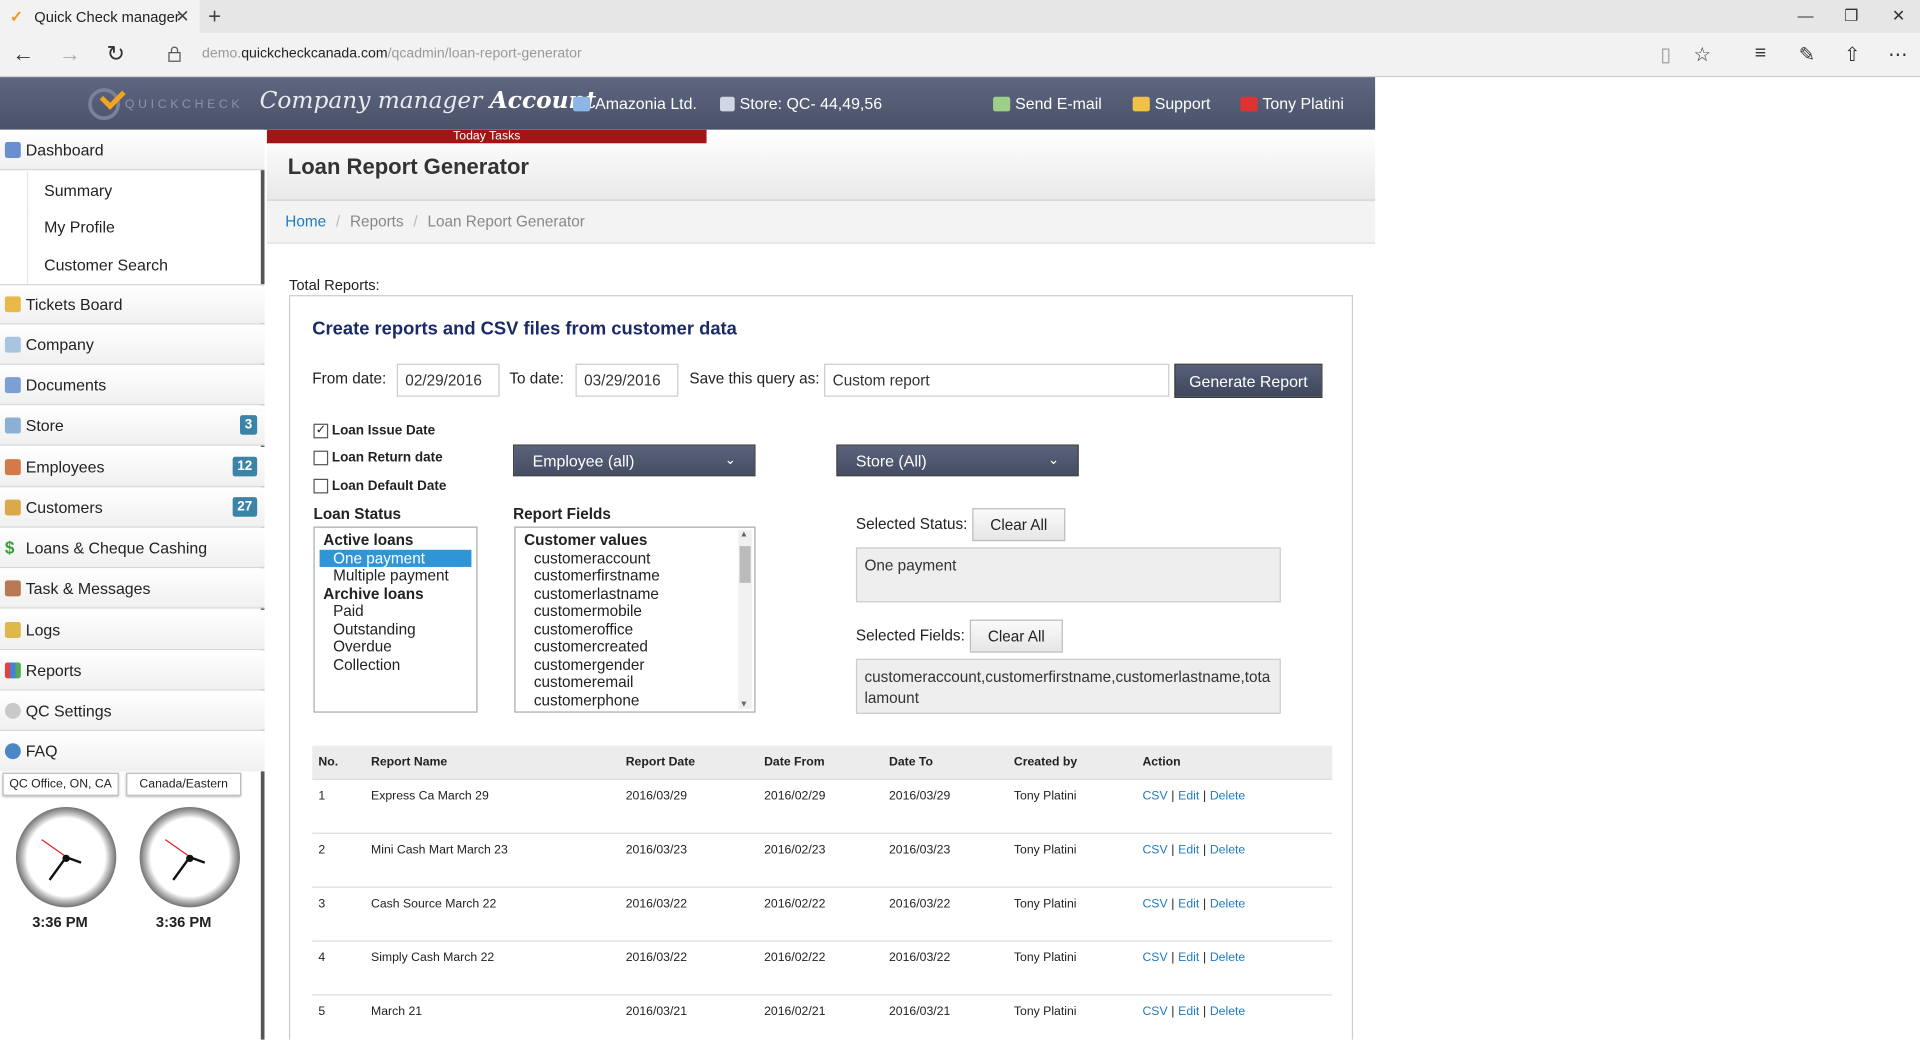 This screenshot has width=1920, height=1048. I want to click on sidebar-item-tasks: Task & Messages, so click(132, 588).